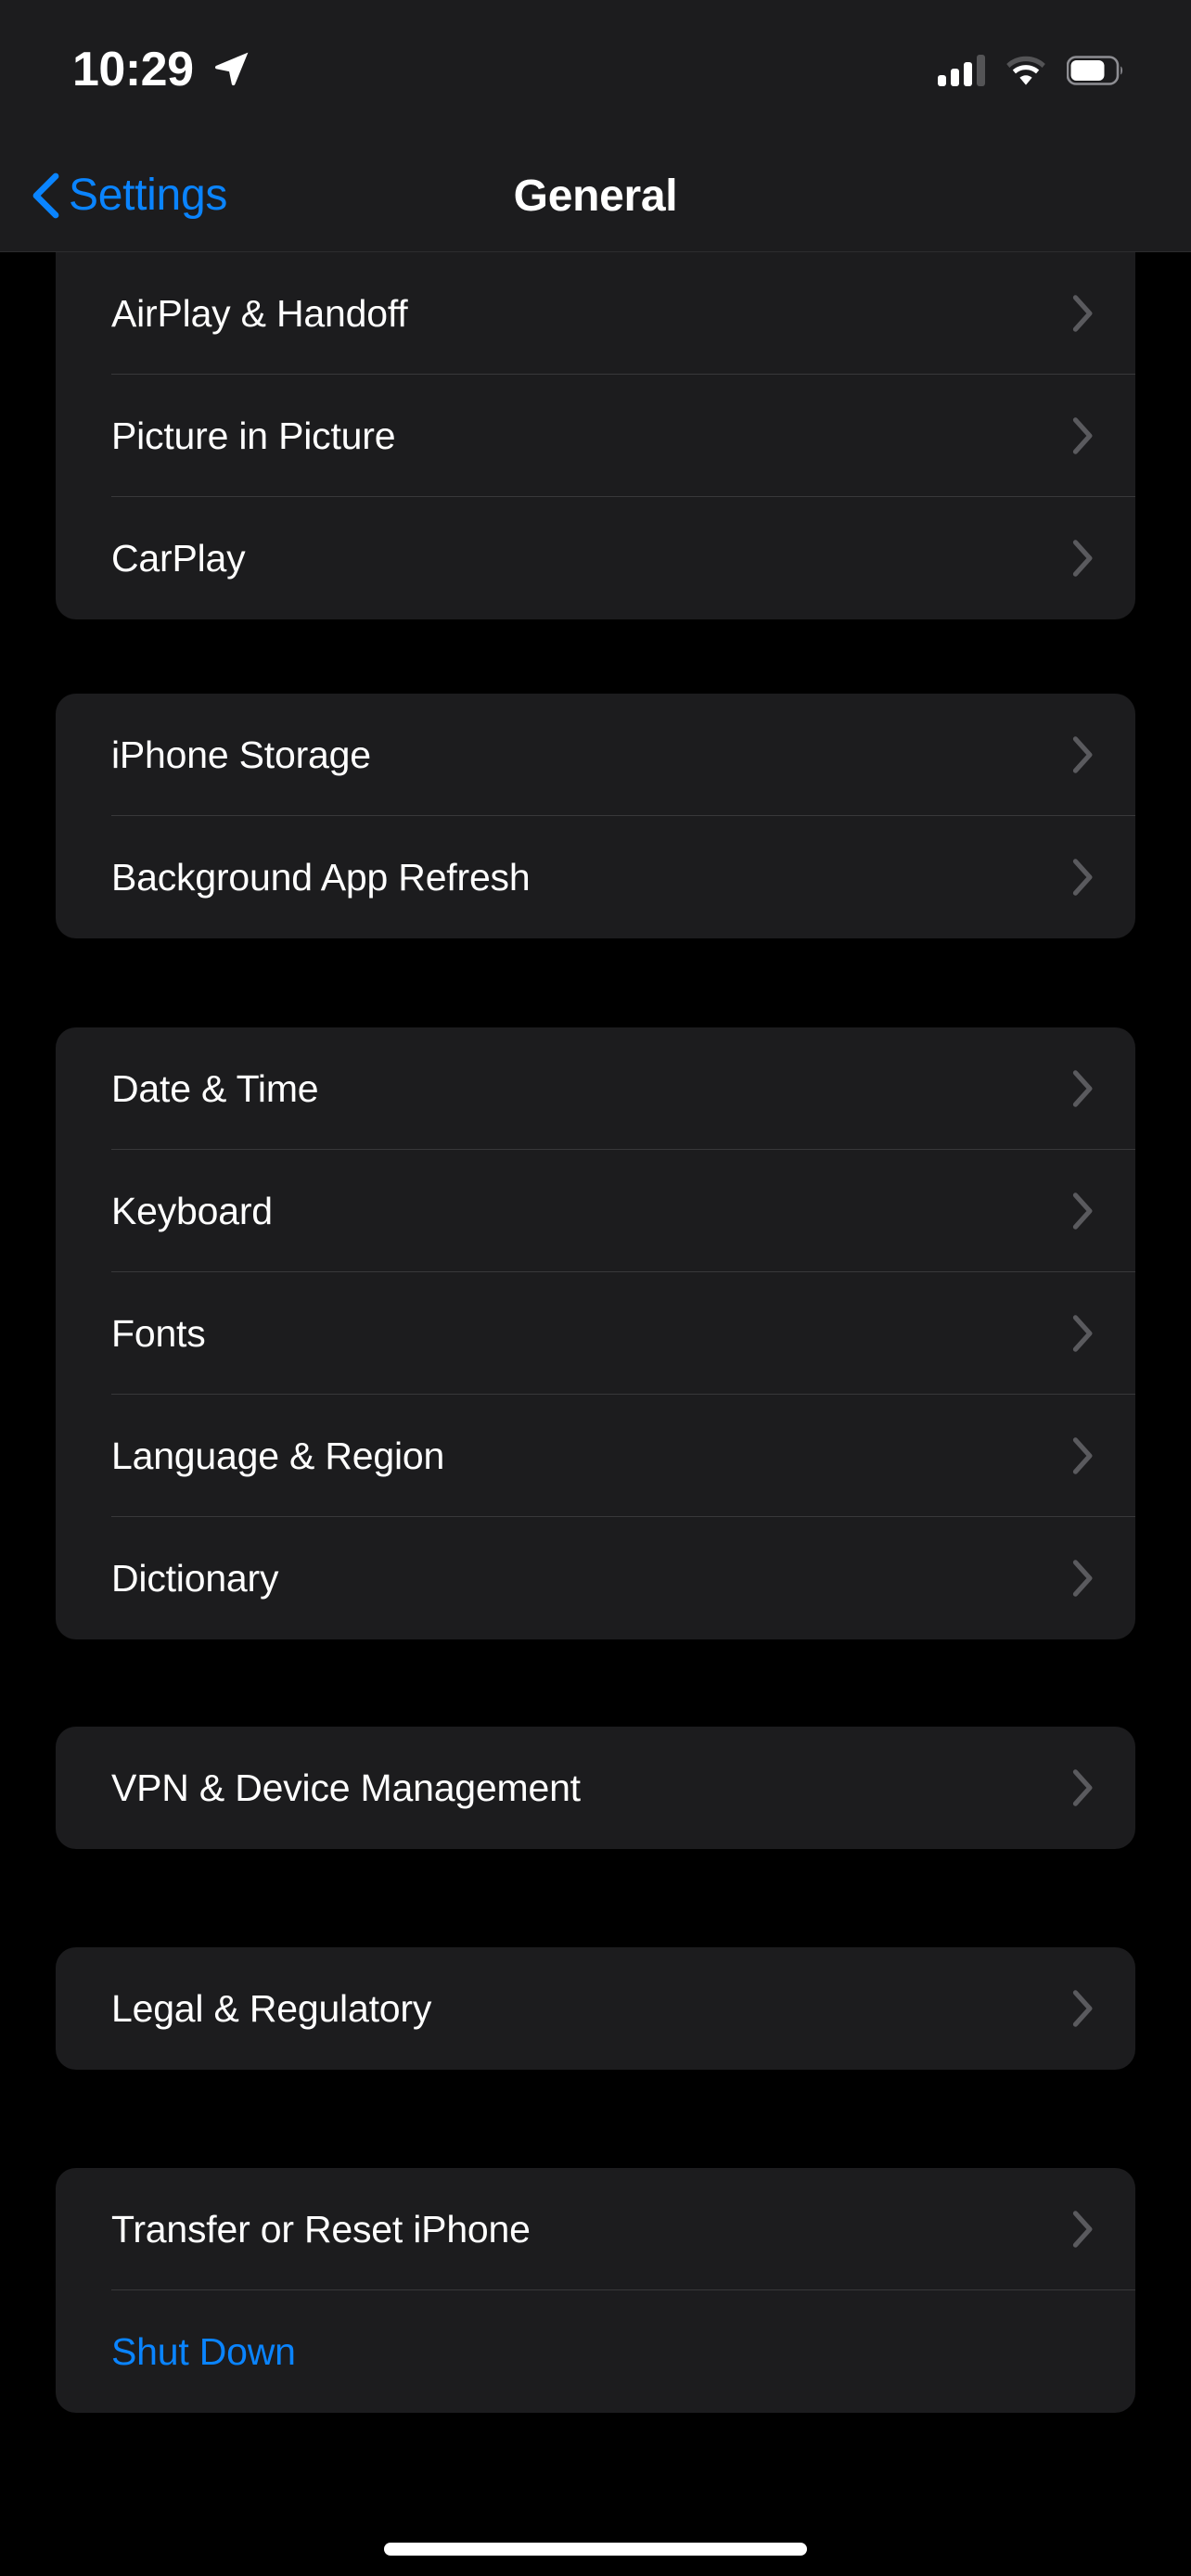  I want to click on wifi-icon, so click(1025, 71).